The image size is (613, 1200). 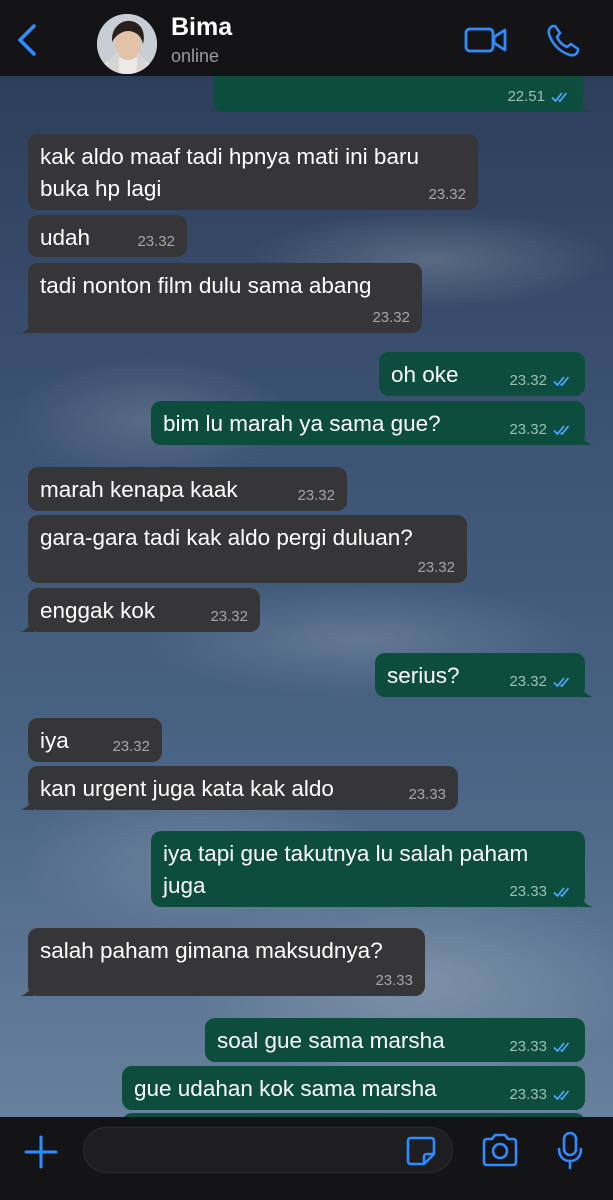 What do you see at coordinates (107, 236) in the screenshot?
I see `message-bubble-incoming: udah 23.32` at bounding box center [107, 236].